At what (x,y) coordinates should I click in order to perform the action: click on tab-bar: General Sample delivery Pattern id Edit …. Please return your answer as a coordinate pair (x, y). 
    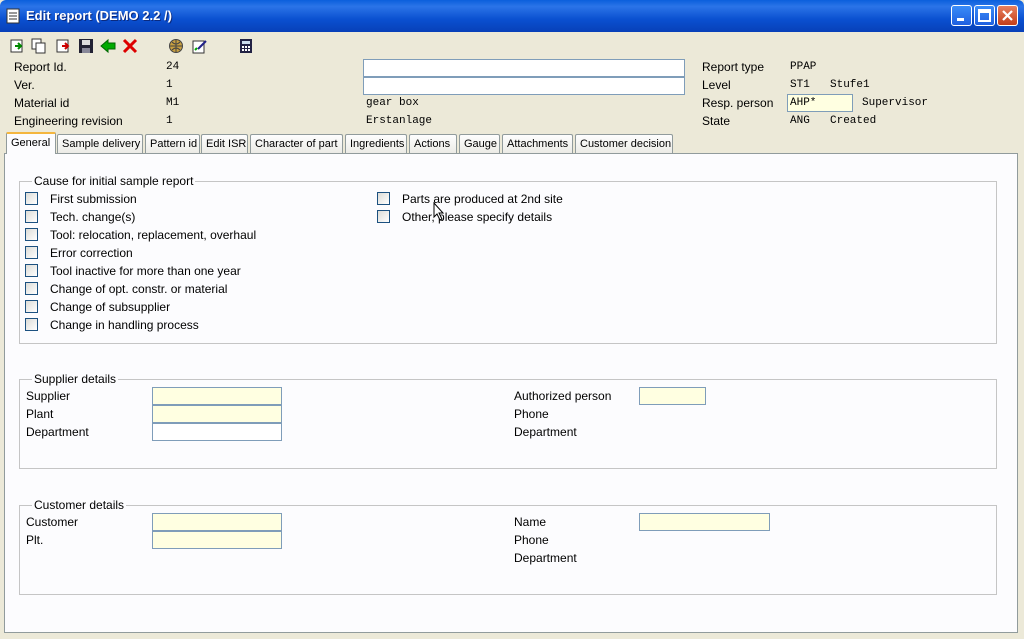
    Looking at the image, I should click on (512, 143).